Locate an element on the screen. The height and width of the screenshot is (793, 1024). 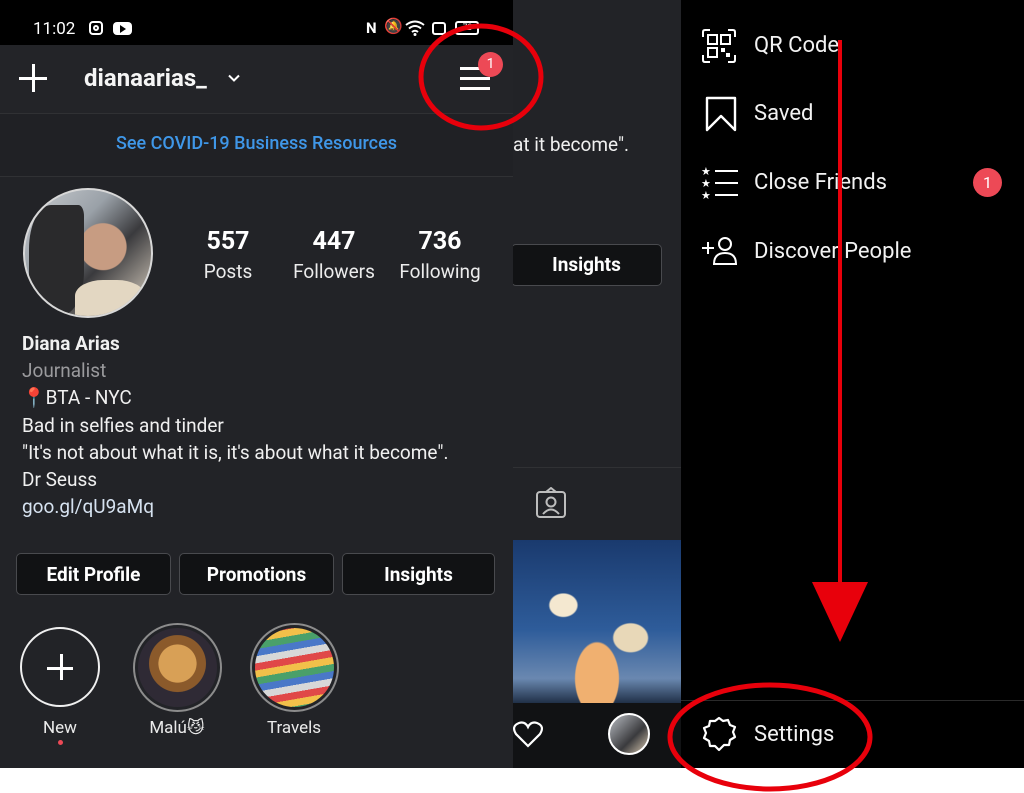
pointer-arrow-head is located at coordinates (840, 612).